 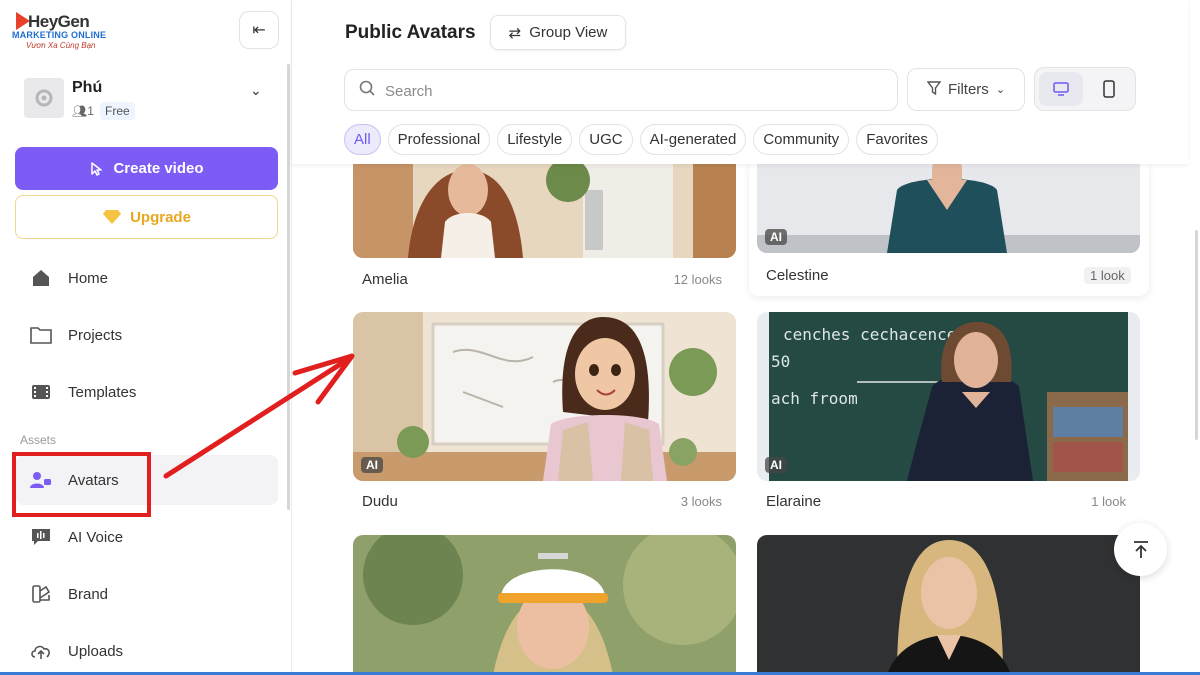 I want to click on upgrade-button: Upgrade, so click(x=146, y=217).